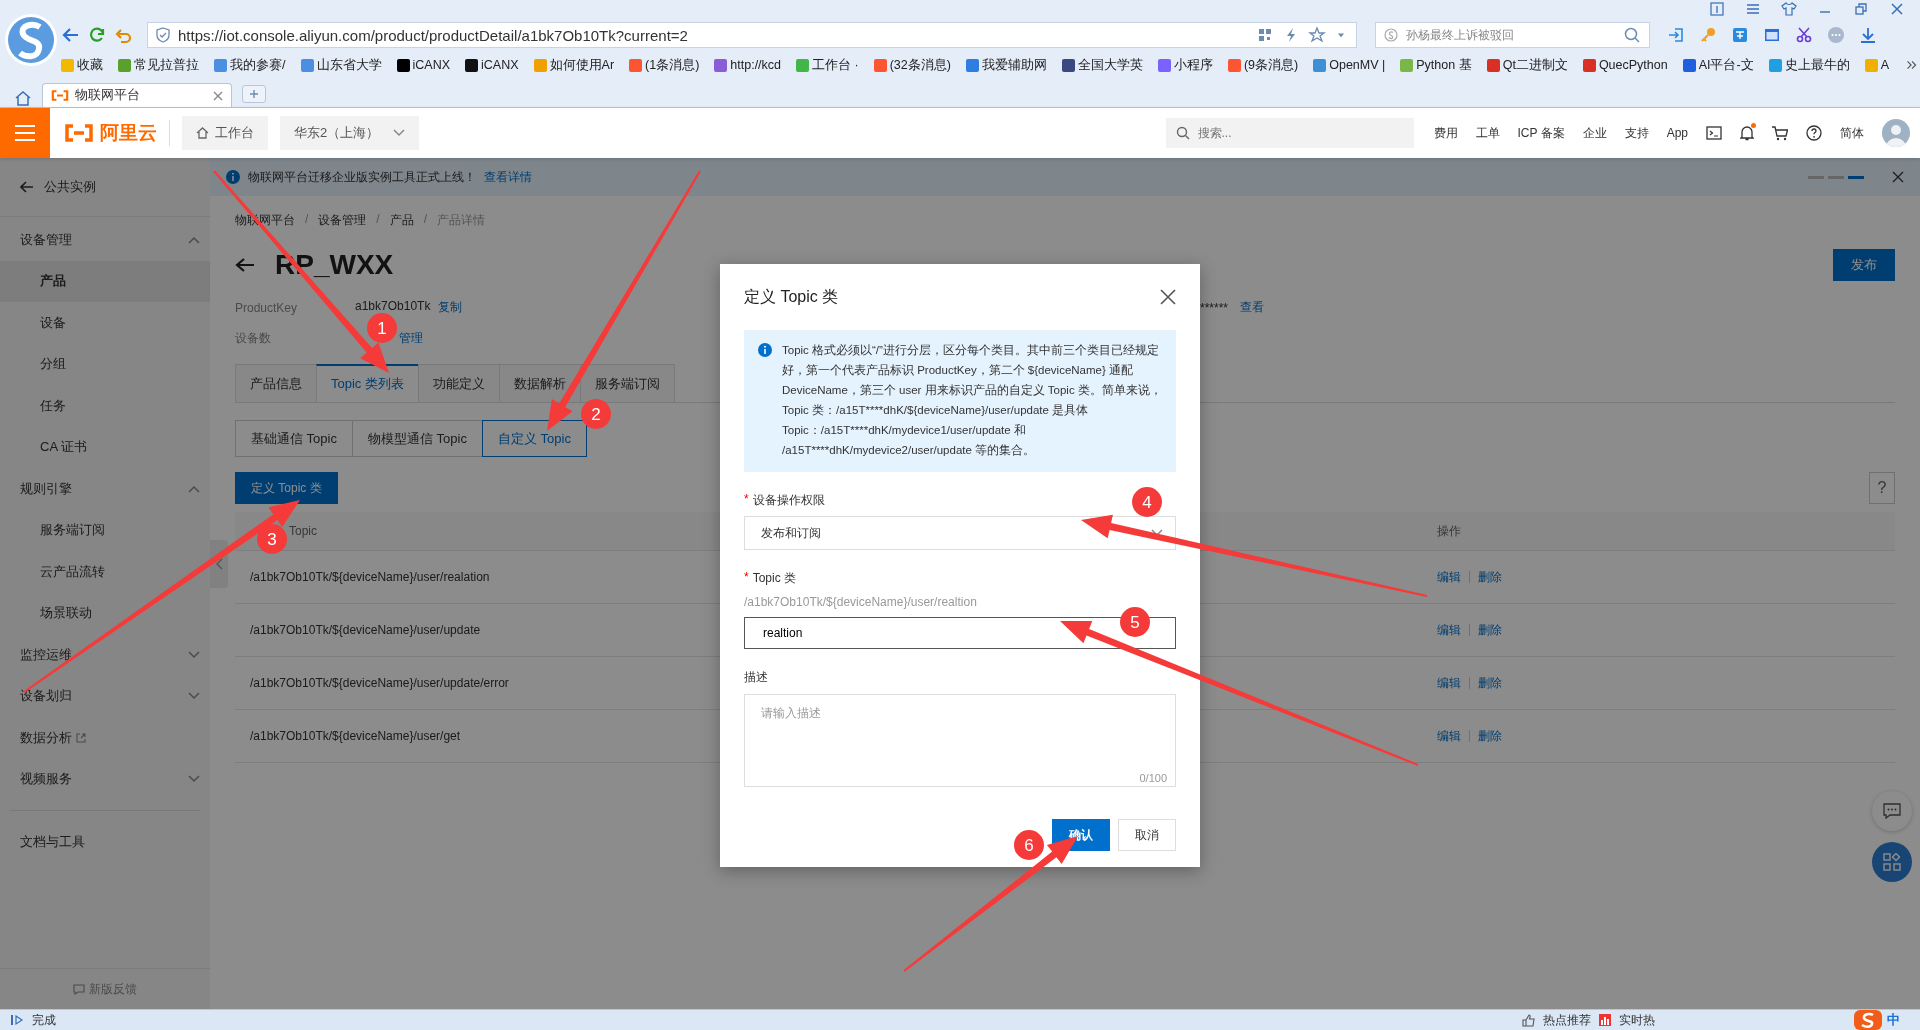  What do you see at coordinates (105, 530) in the screenshot?
I see `sidebar-item: 服务端订阅` at bounding box center [105, 530].